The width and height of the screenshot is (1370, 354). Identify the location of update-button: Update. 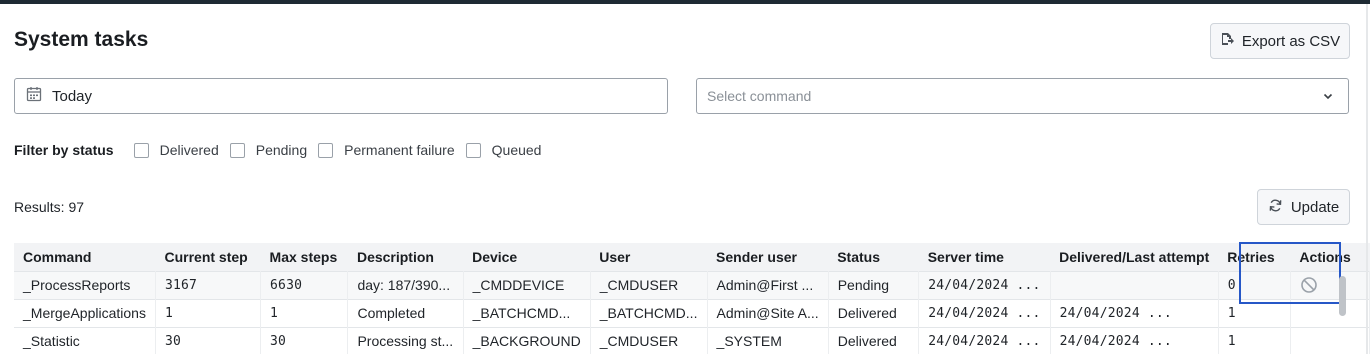
(1303, 207).